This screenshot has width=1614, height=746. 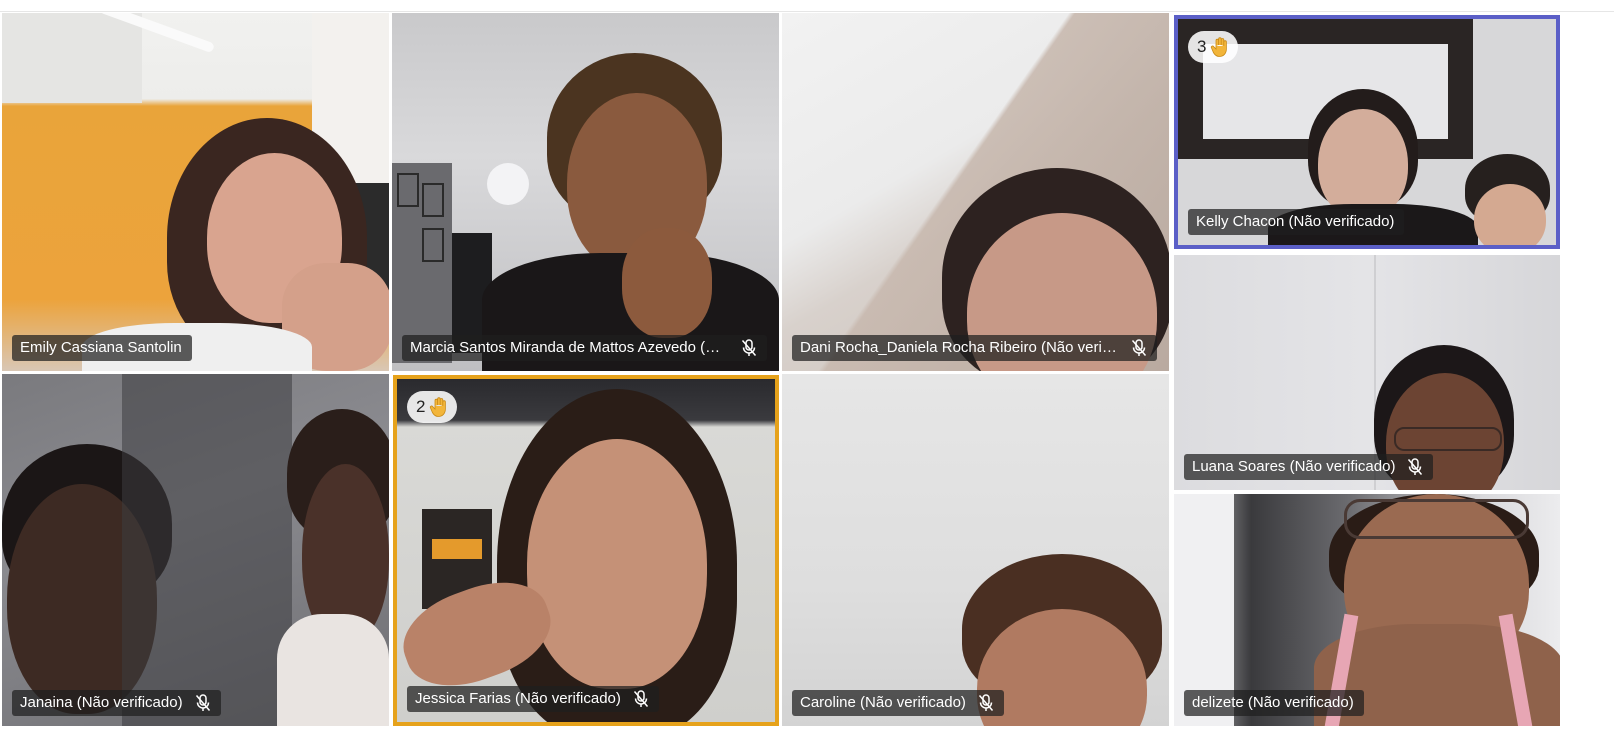 I want to click on video-tile-delizete: delizete (Não verificado), so click(x=1367, y=610).